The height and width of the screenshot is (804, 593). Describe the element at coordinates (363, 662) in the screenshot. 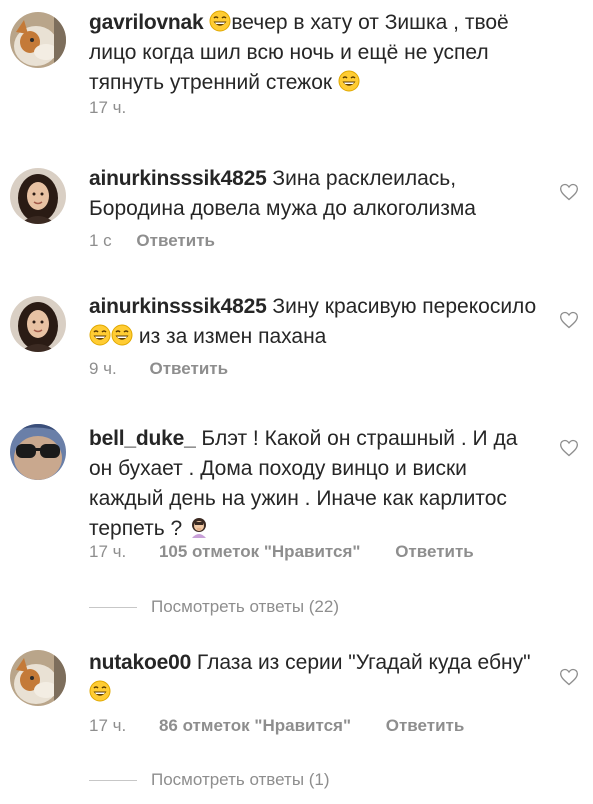

I see `comment-text: Глаза из серии "Угадай куда ебну"` at that location.